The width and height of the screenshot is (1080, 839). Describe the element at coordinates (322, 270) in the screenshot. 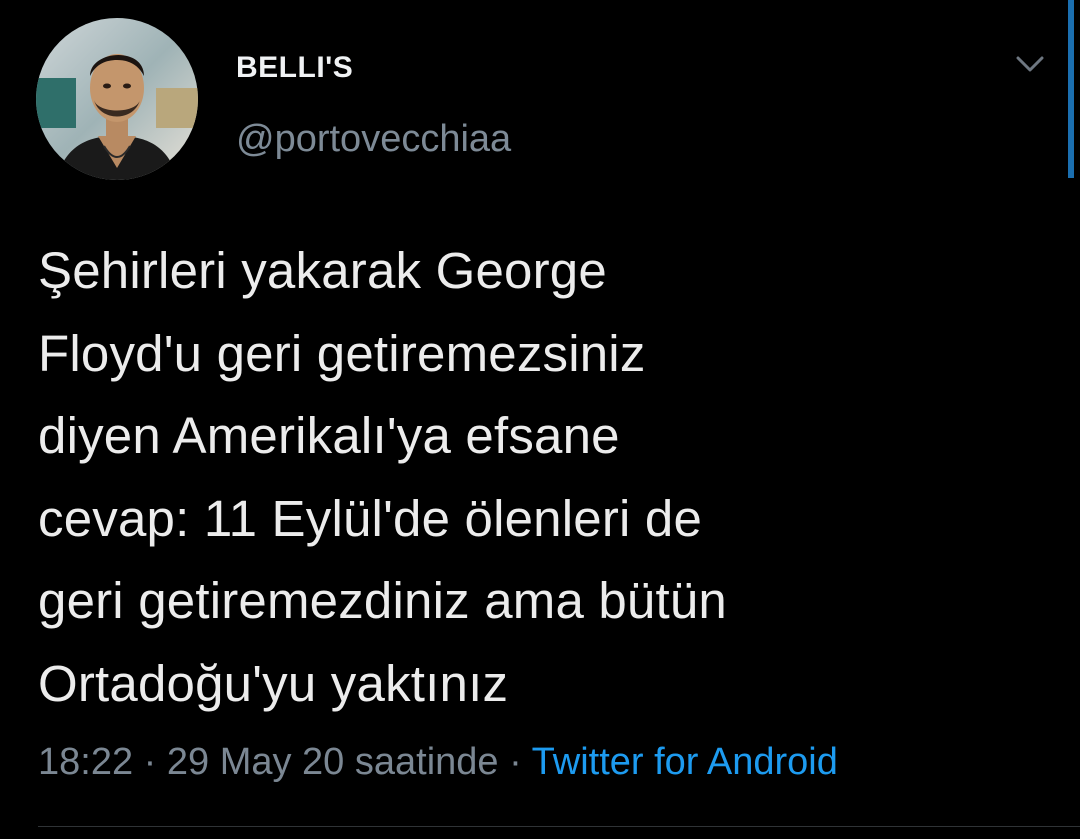

I see `tweet-text-line: Şehirleri yakarak George` at that location.